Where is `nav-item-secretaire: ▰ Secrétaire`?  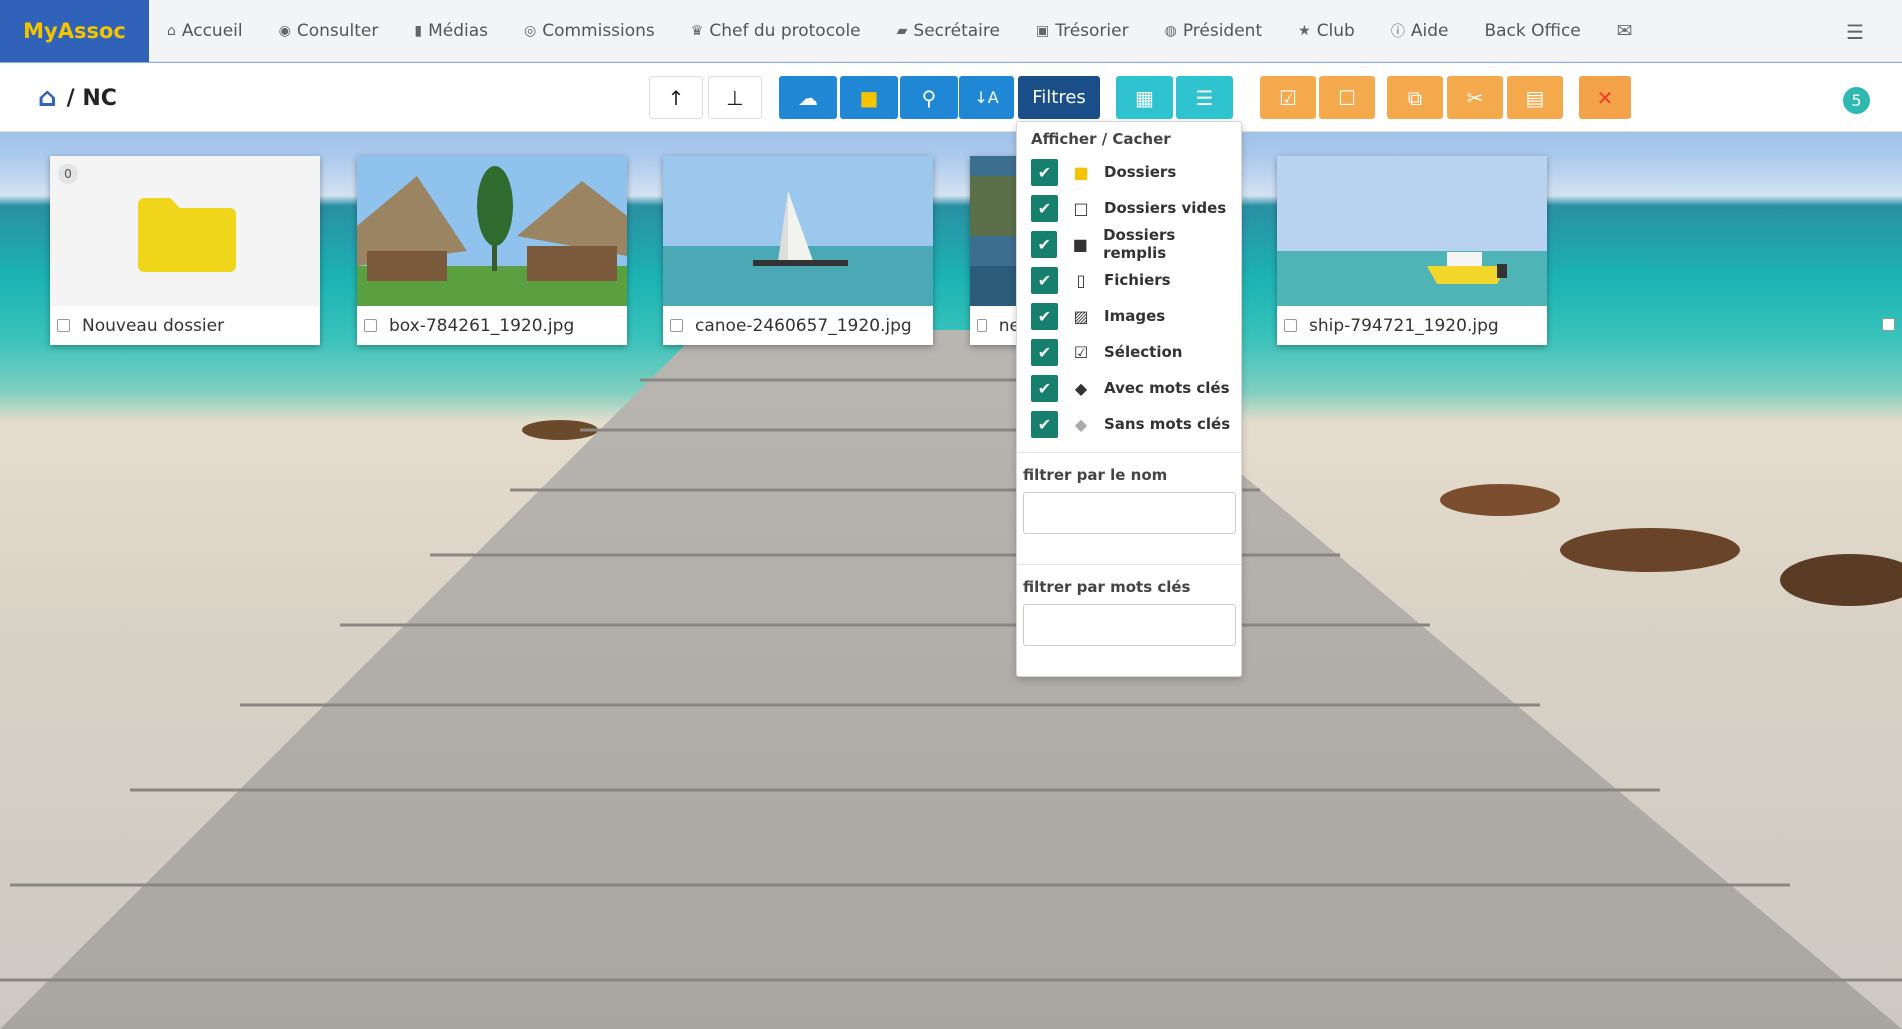
nav-item-secretaire: ▰ Secrétaire is located at coordinates (948, 31).